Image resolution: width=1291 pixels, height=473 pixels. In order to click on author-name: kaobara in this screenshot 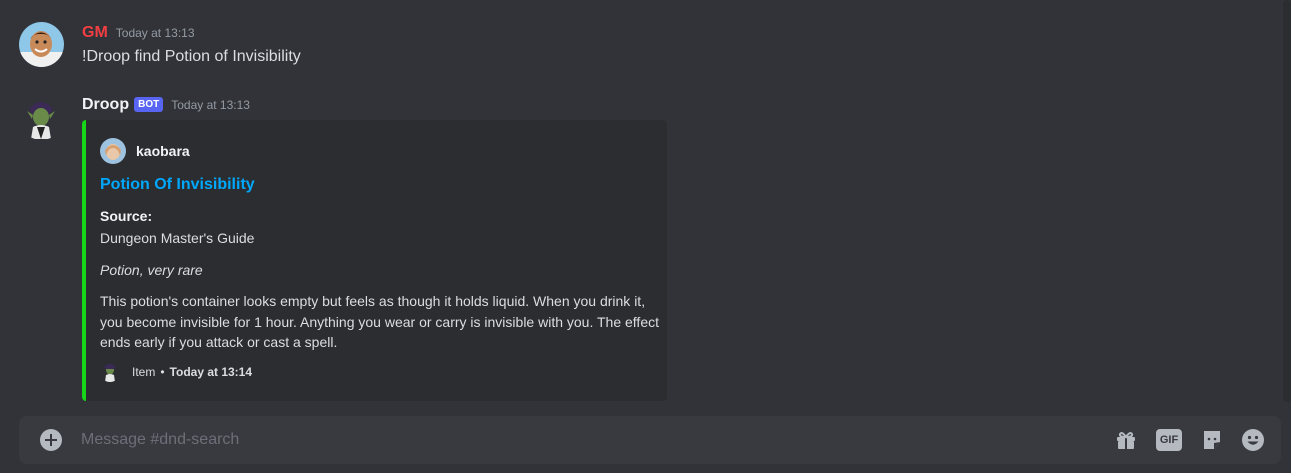, I will do `click(163, 151)`.